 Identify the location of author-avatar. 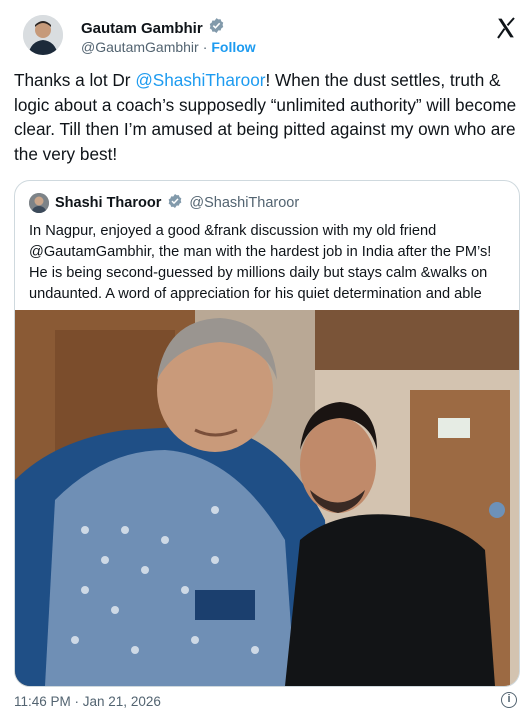
(43, 35).